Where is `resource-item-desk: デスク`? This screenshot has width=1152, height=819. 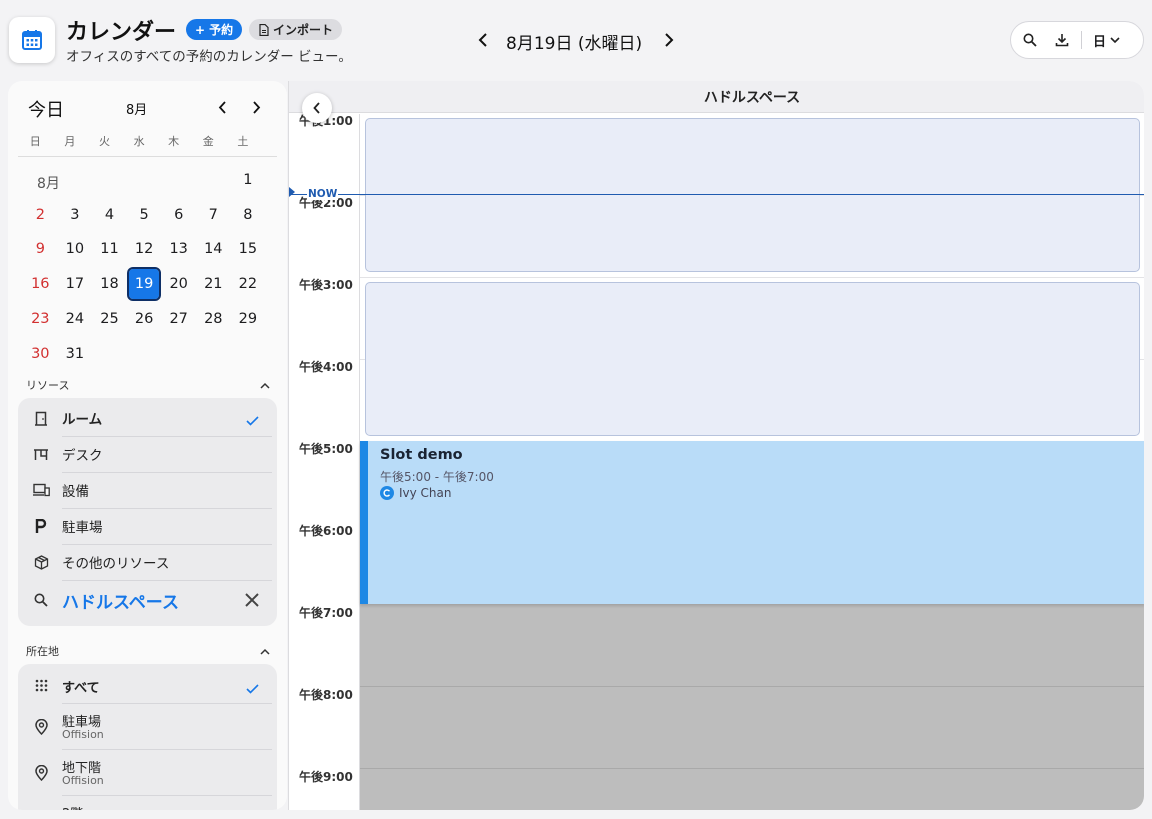
resource-item-desk: デスク is located at coordinates (147, 454).